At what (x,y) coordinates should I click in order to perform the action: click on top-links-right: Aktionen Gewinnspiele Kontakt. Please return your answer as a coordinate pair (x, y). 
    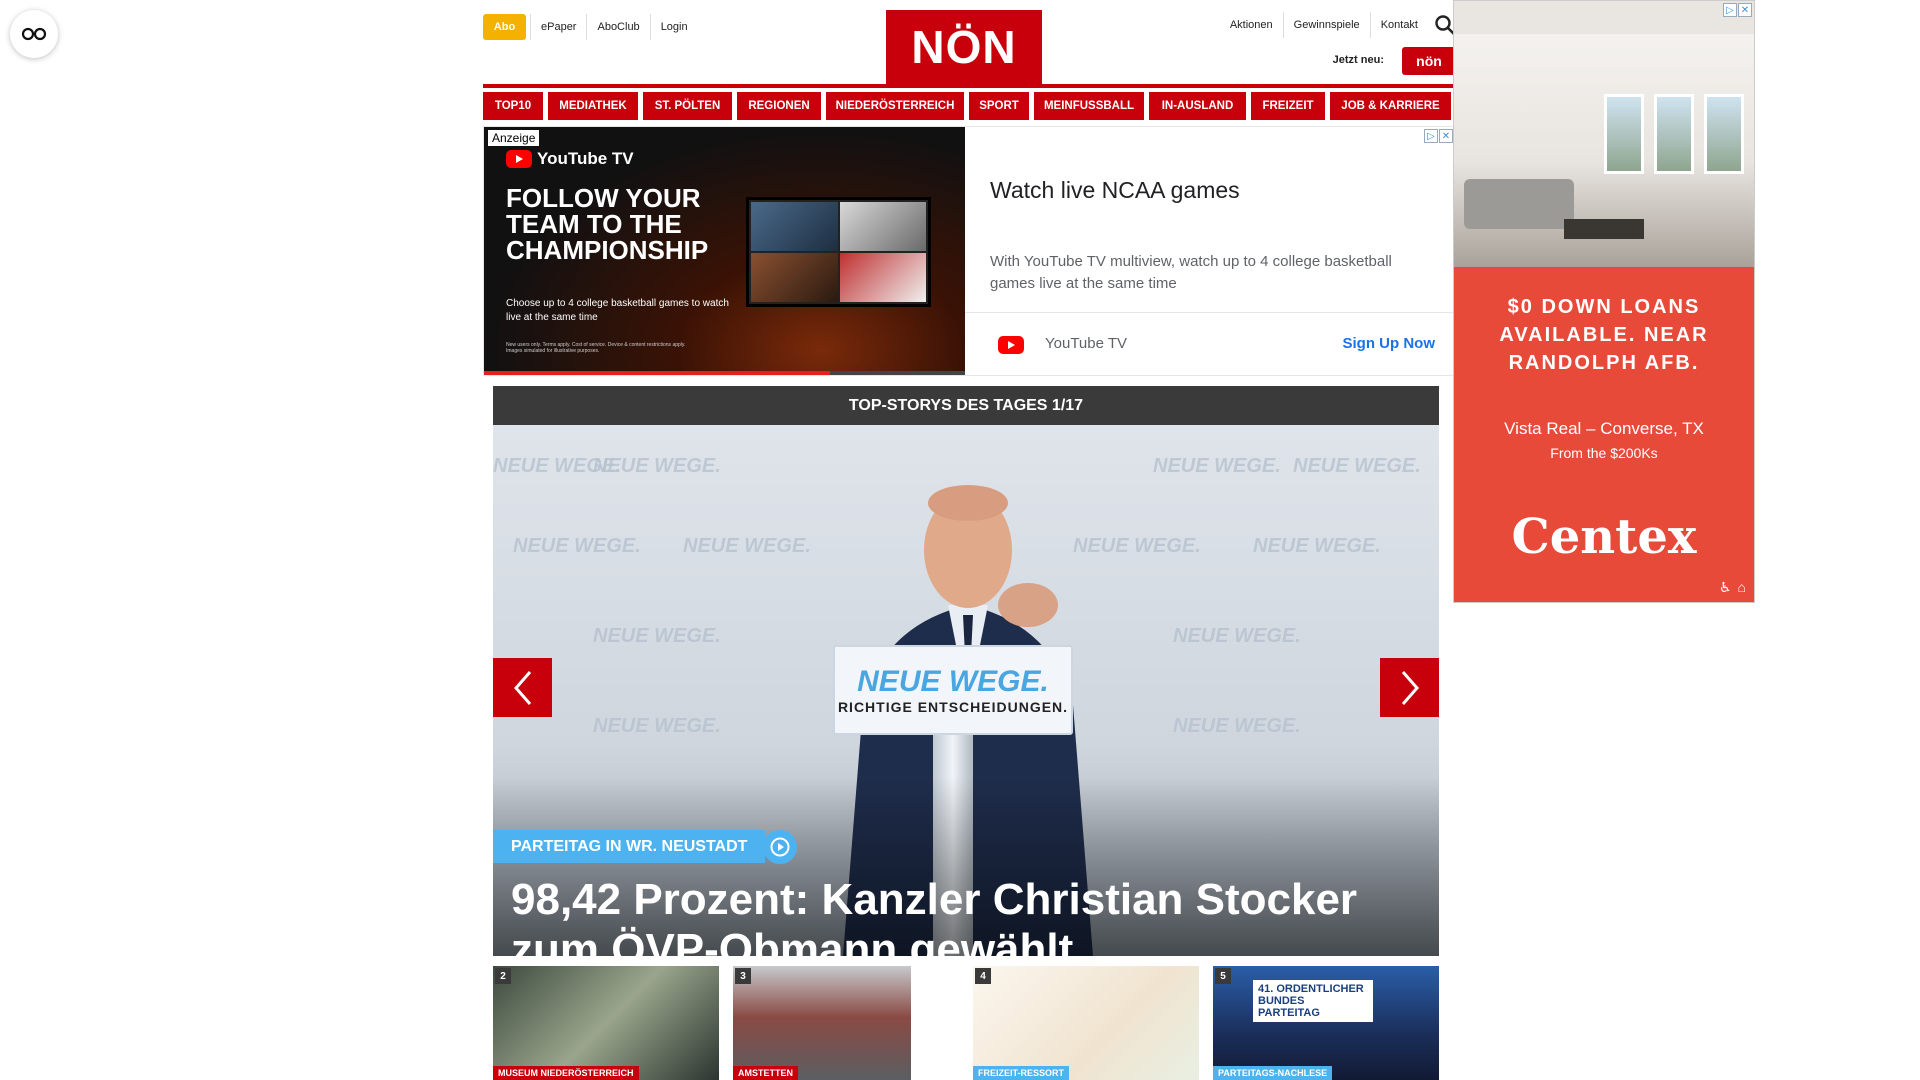
    Looking at the image, I should click on (1324, 25).